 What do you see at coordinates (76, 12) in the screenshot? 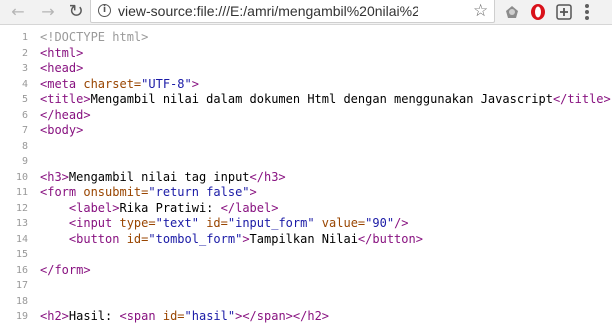
I see `reload-icon: ↻` at bounding box center [76, 12].